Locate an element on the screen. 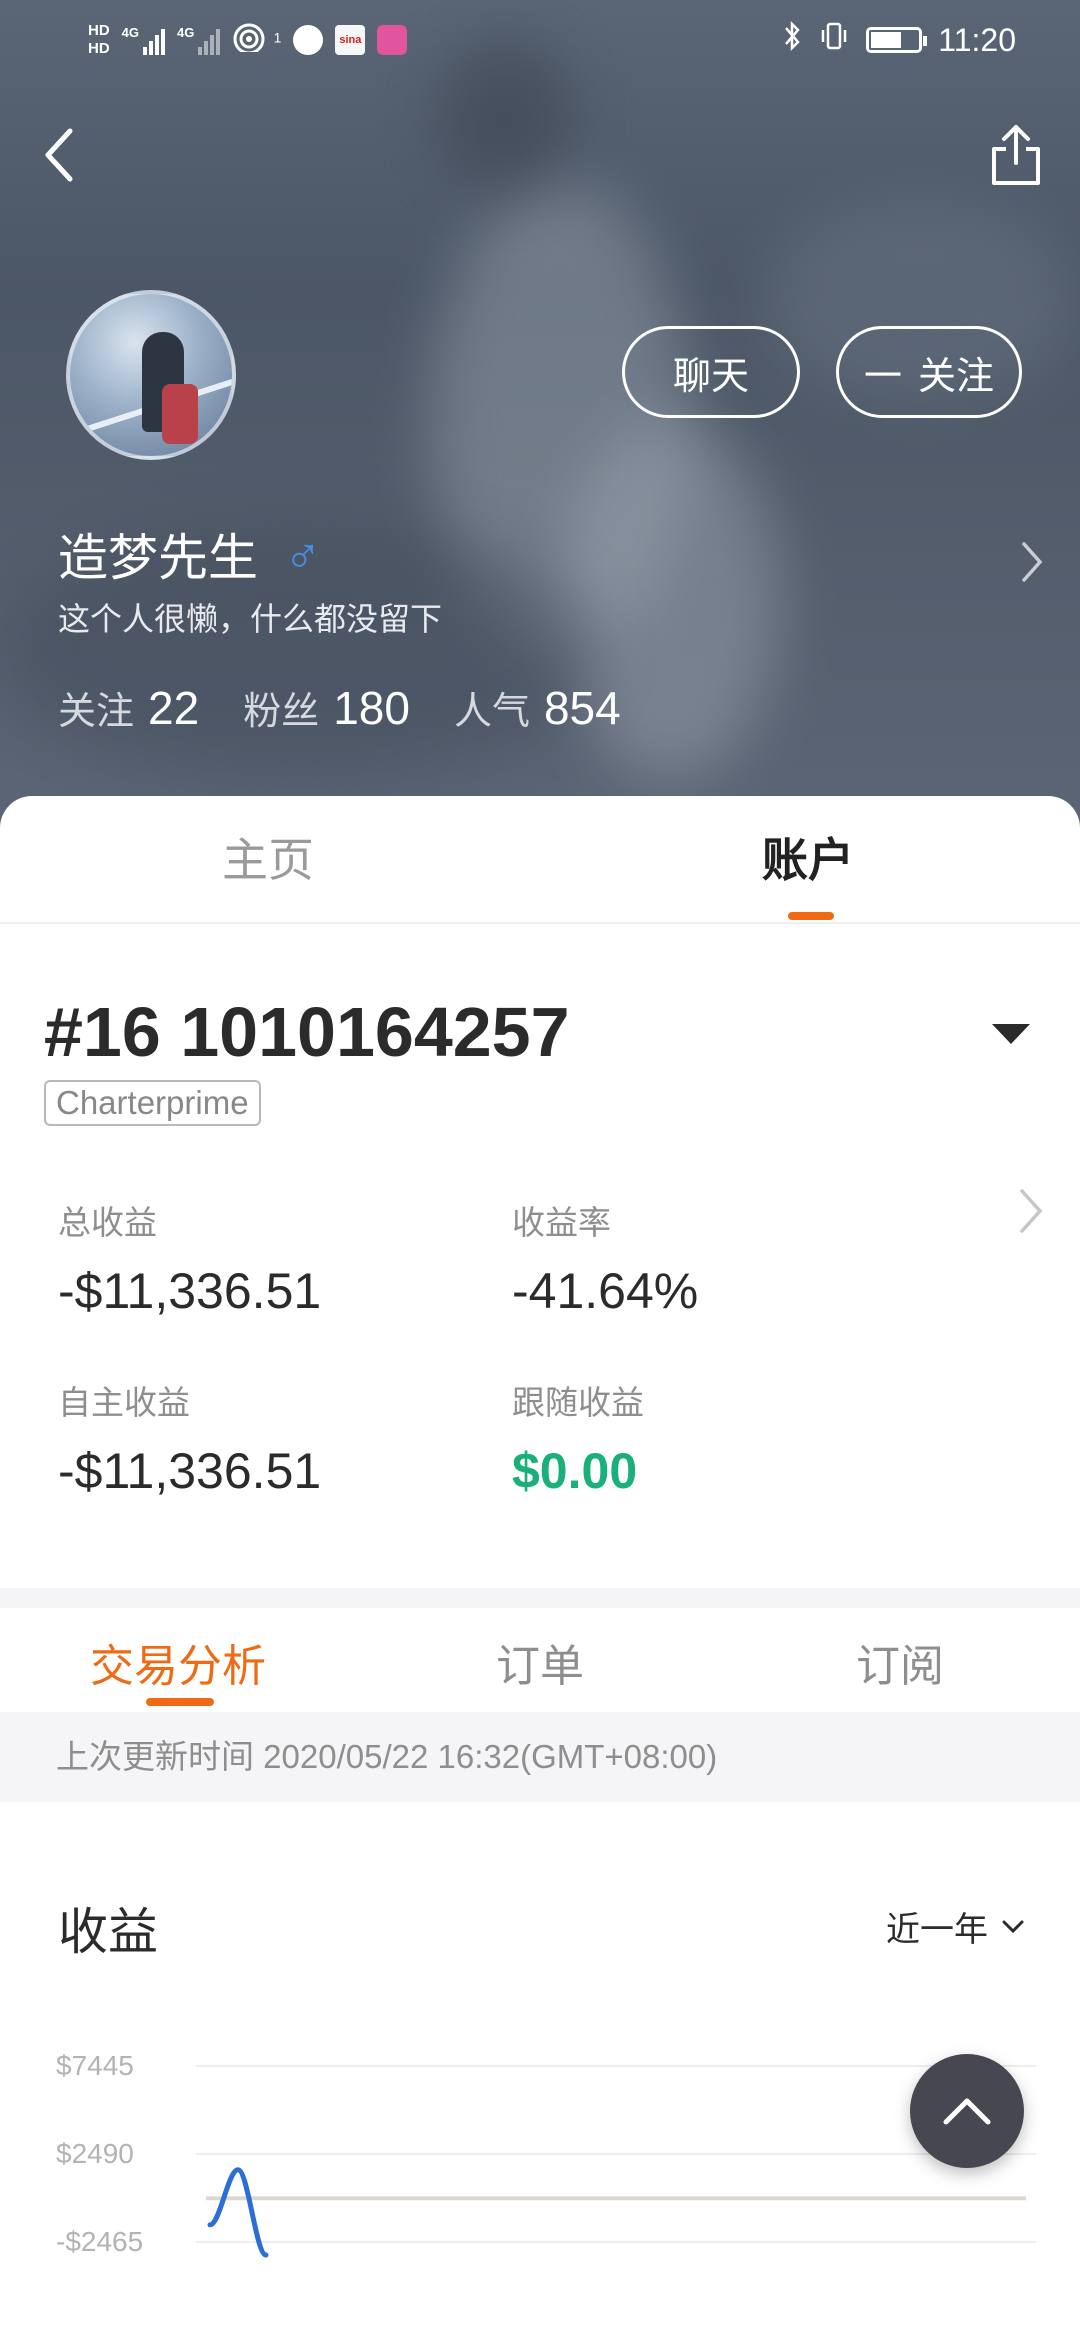 This screenshot has height=2340, width=1080. hd-indicator: HD HD is located at coordinates (99, 40).